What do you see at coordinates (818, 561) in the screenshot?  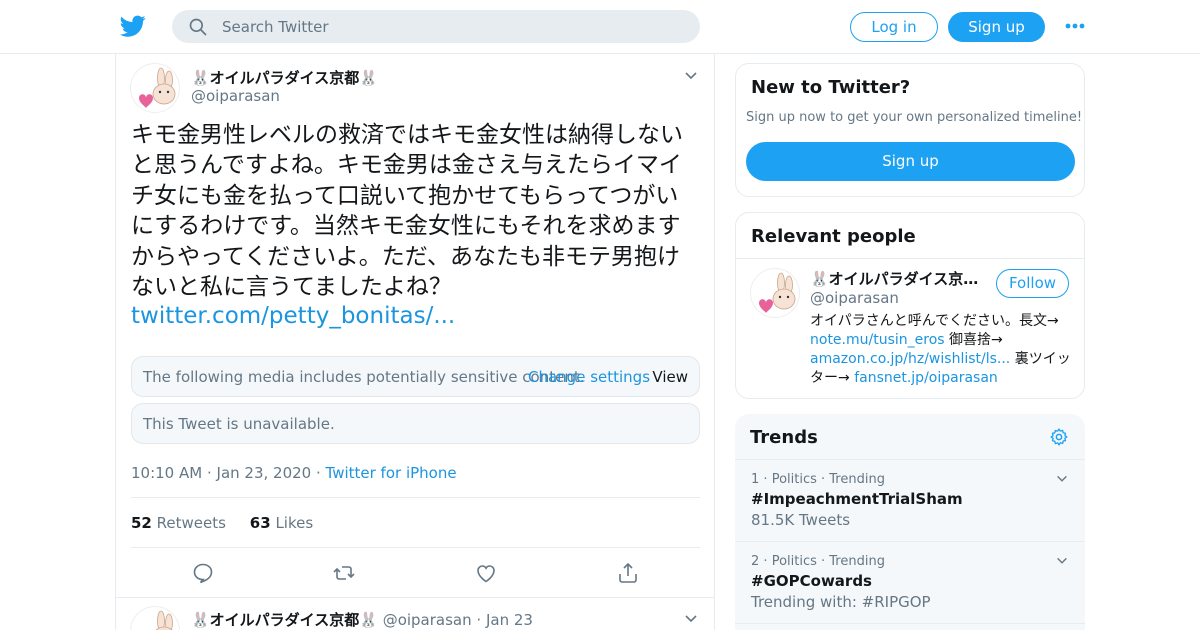 I see `trend-meta: 2 · Politics · Trending` at bounding box center [818, 561].